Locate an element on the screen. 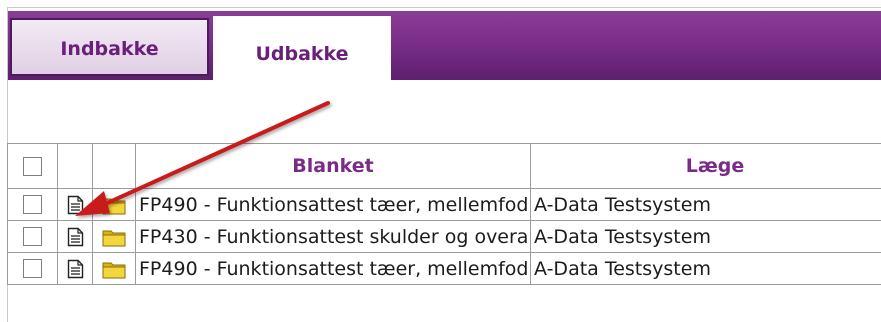 This screenshot has height=322, width=881. tab-label: Indbakke is located at coordinates (109, 49).